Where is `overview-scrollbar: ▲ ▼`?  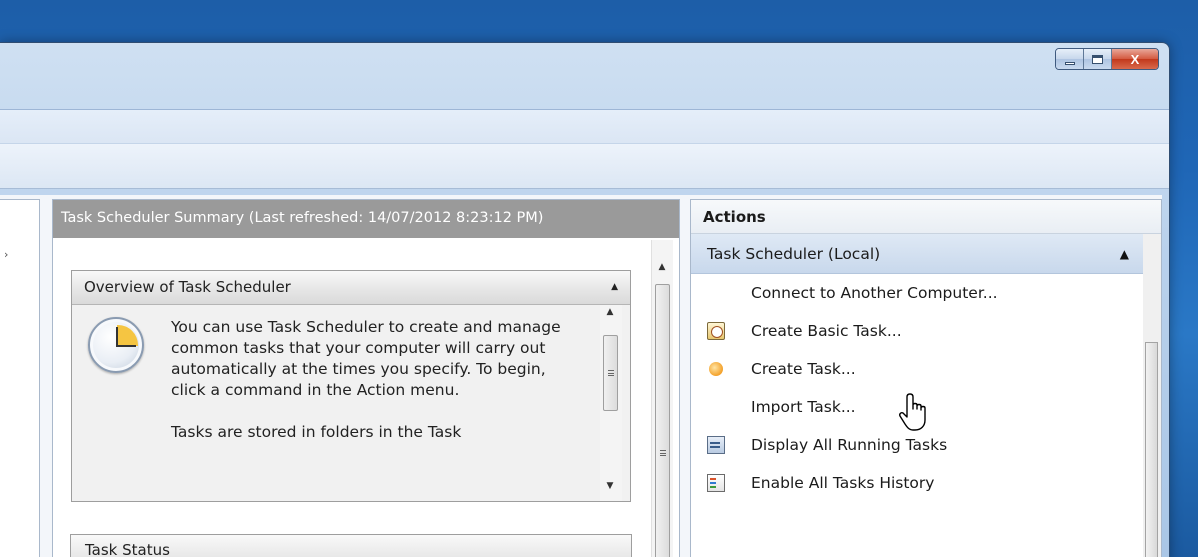
overview-scrollbar: ▲ ▼ is located at coordinates (611, 403).